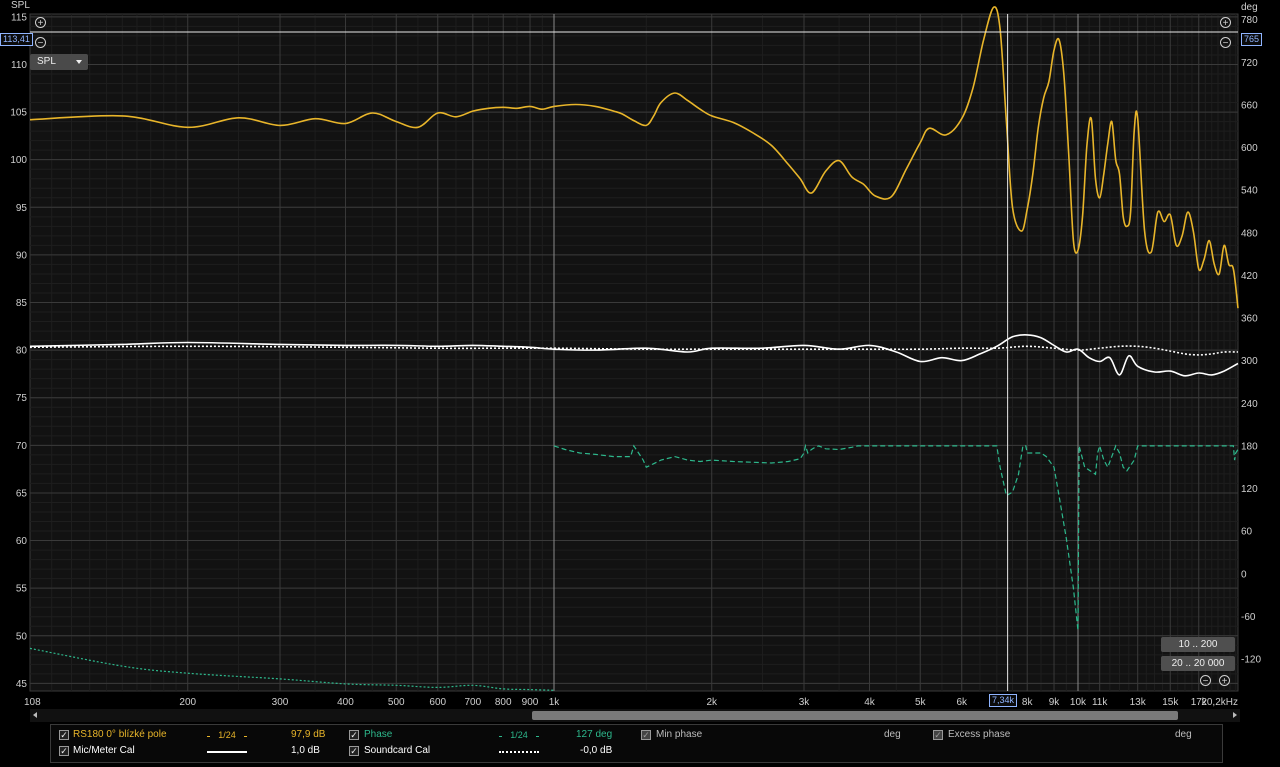 The width and height of the screenshot is (1280, 767). What do you see at coordinates (979, 734) in the screenshot?
I see `legend-label-excess-phase: Excess phase` at bounding box center [979, 734].